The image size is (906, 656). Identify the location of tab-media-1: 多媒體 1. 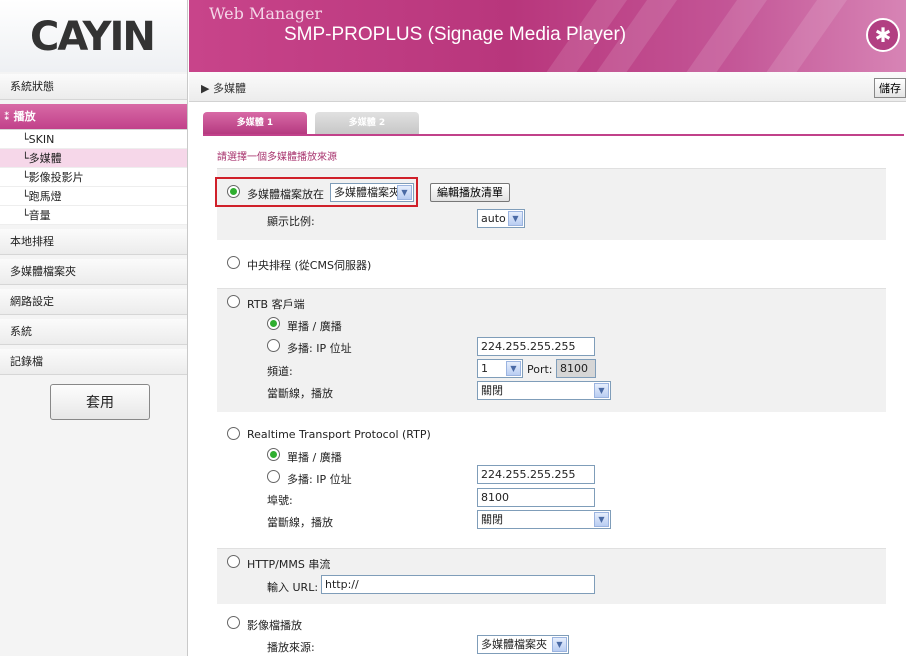
(255, 123).